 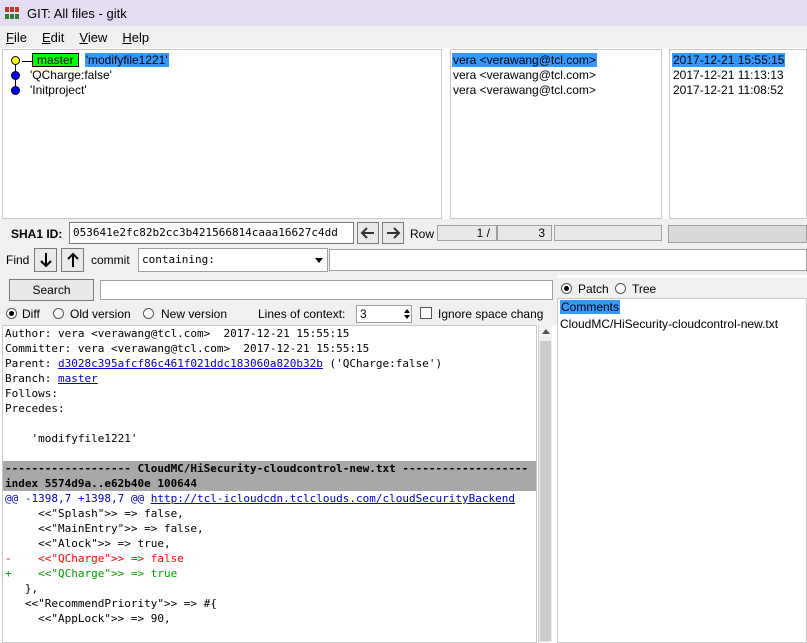 What do you see at coordinates (467, 233) in the screenshot?
I see `row-current: 1 /` at bounding box center [467, 233].